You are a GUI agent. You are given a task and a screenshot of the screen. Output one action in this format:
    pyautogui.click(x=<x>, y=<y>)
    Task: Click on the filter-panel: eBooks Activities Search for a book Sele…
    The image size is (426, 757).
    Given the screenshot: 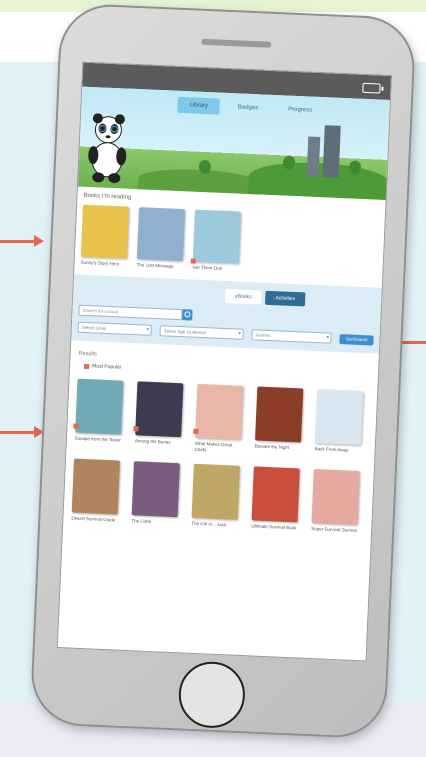 What is the action you would take?
    pyautogui.click(x=226, y=314)
    